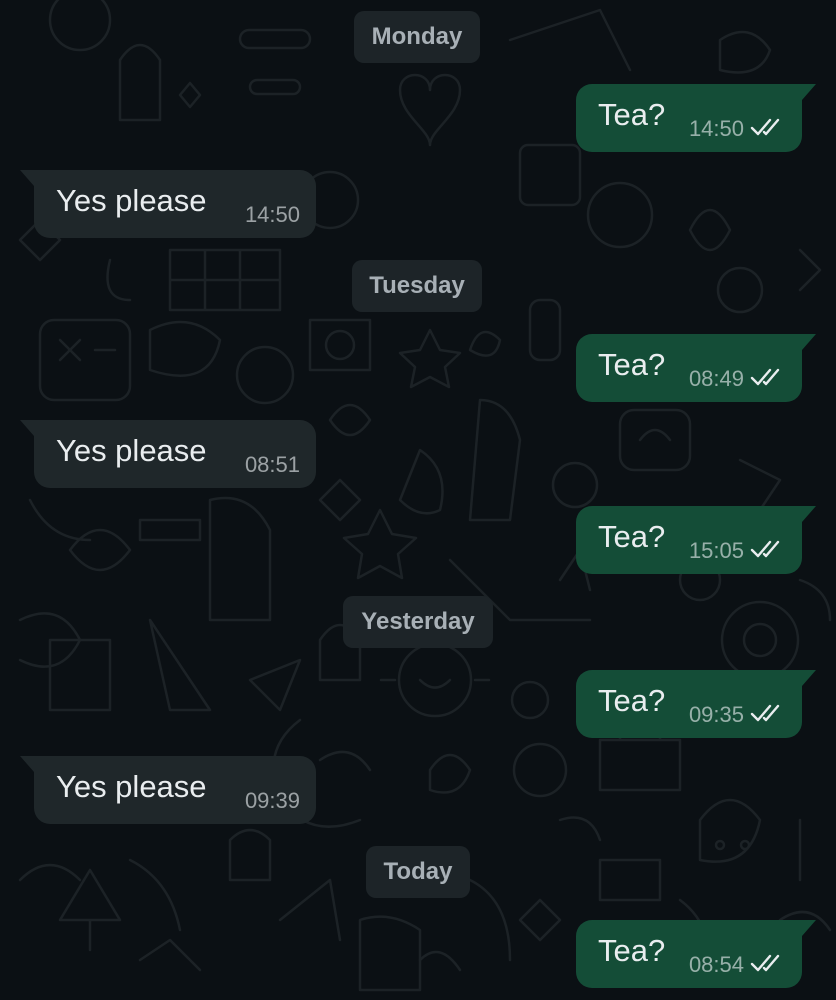 The width and height of the screenshot is (836, 1000). I want to click on message-bubble-outgoing: Tea? 14:50, so click(696, 118).